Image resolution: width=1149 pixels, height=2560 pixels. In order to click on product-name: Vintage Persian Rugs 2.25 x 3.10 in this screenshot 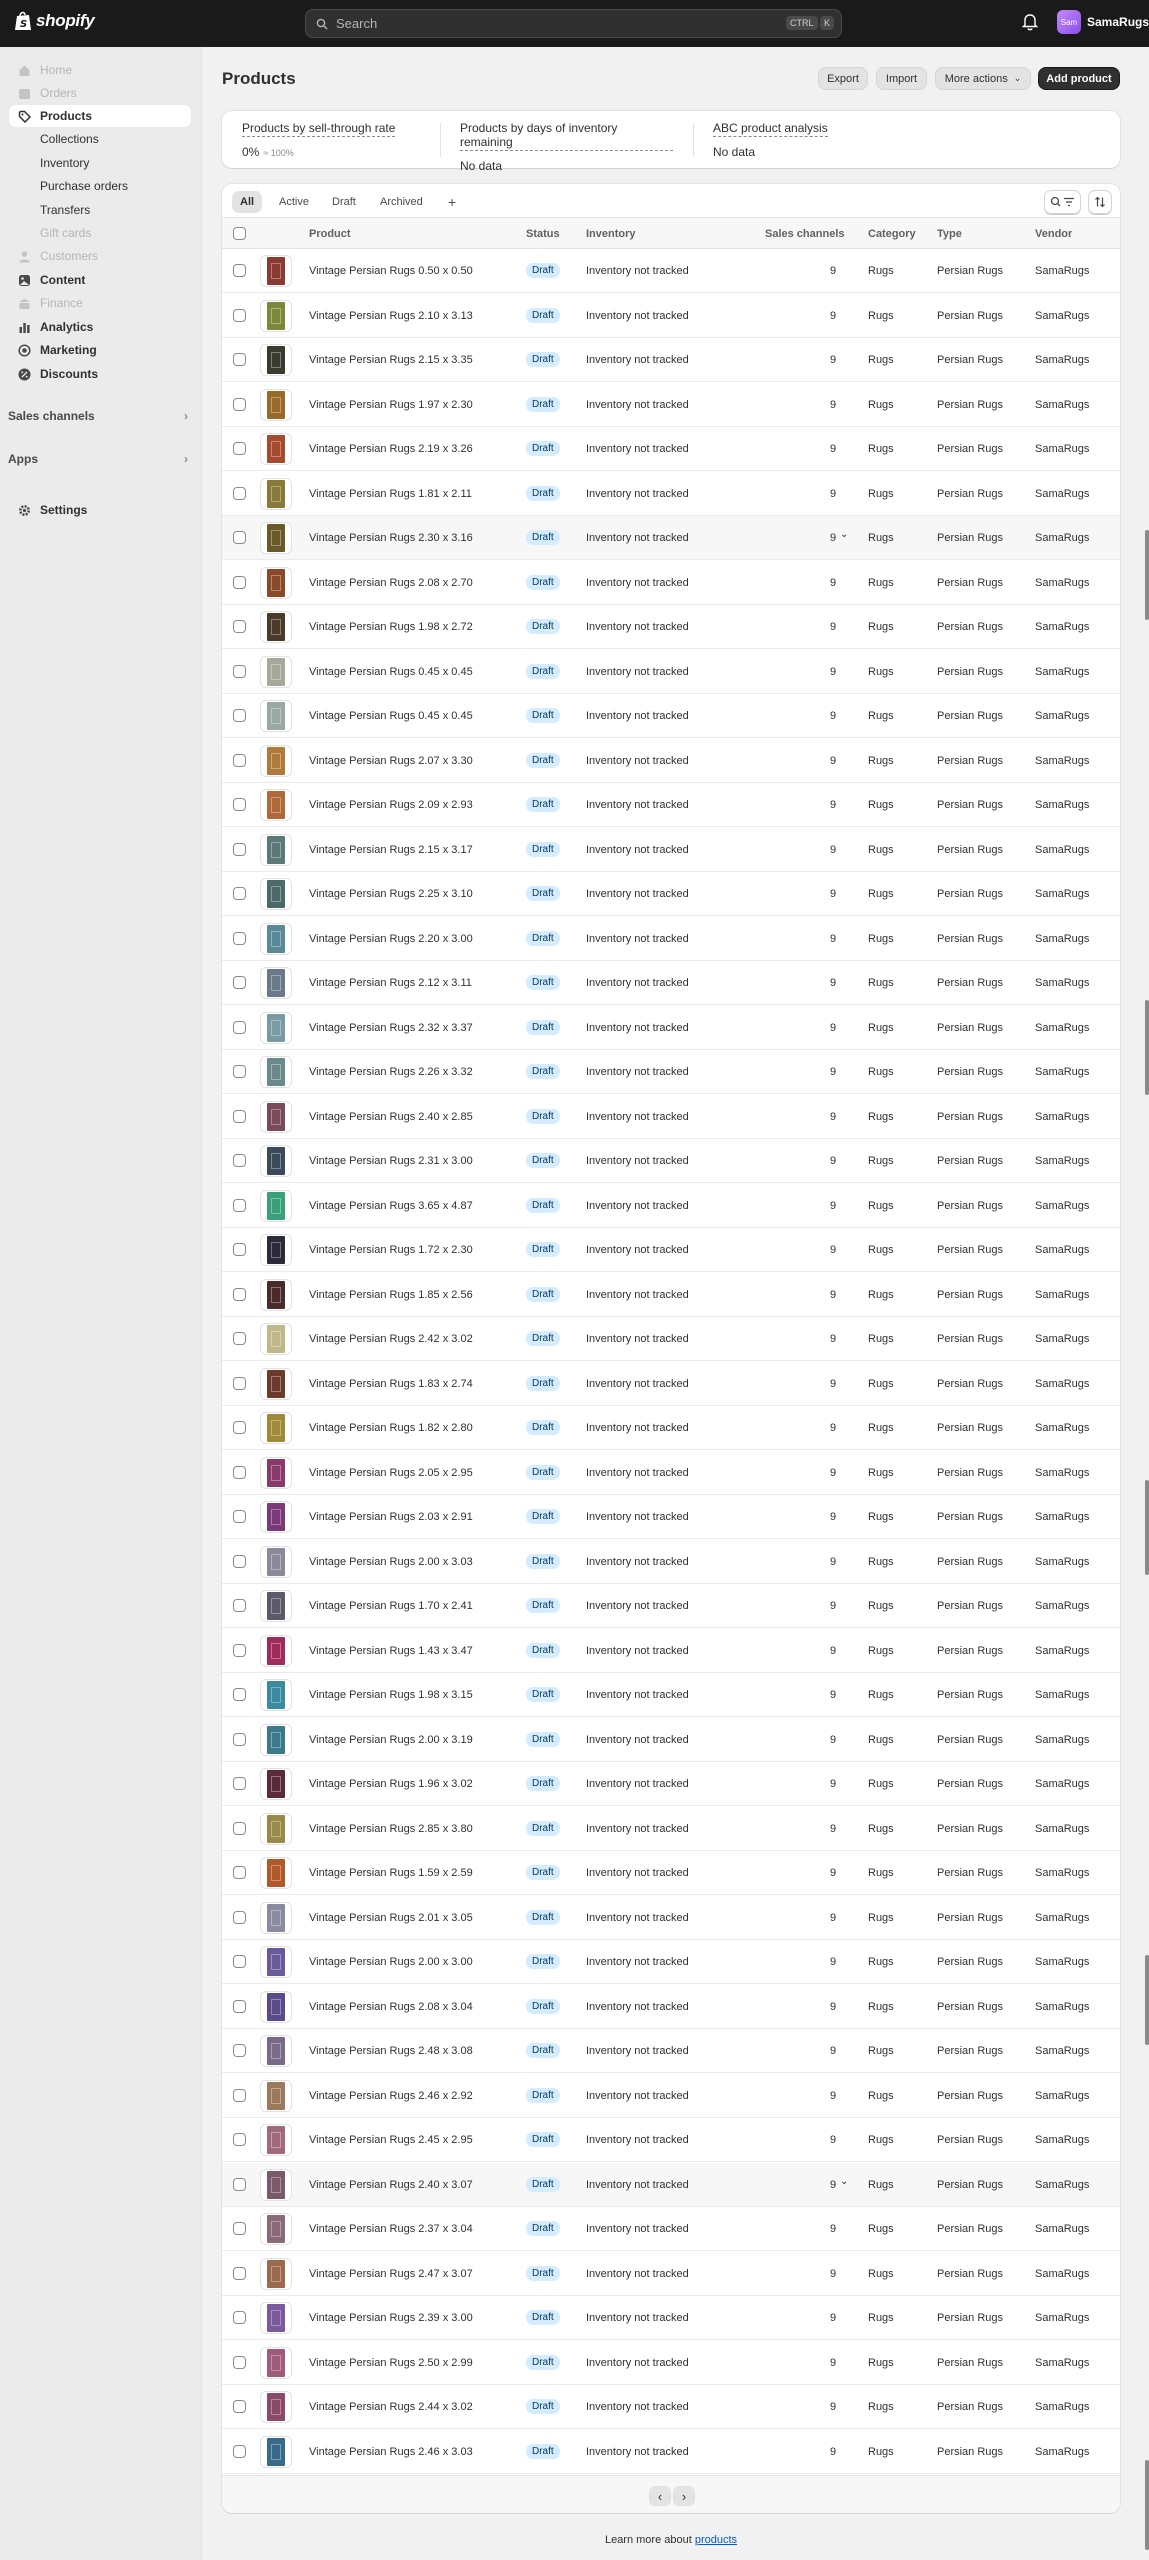, I will do `click(391, 894)`.